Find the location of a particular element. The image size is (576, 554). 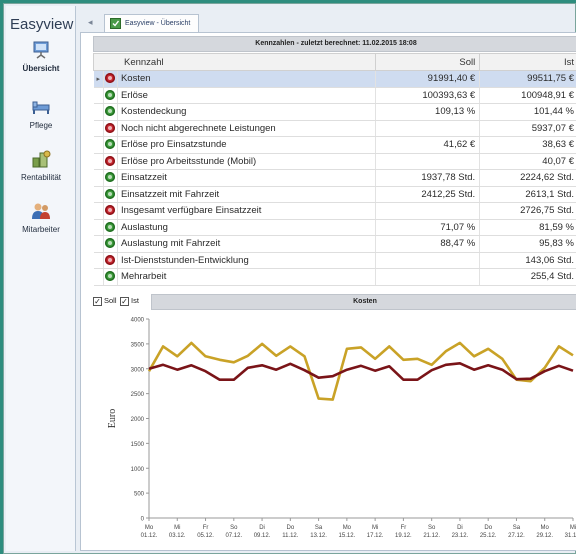

x-tick-label-date: 07.12. is located at coordinates (233, 536).